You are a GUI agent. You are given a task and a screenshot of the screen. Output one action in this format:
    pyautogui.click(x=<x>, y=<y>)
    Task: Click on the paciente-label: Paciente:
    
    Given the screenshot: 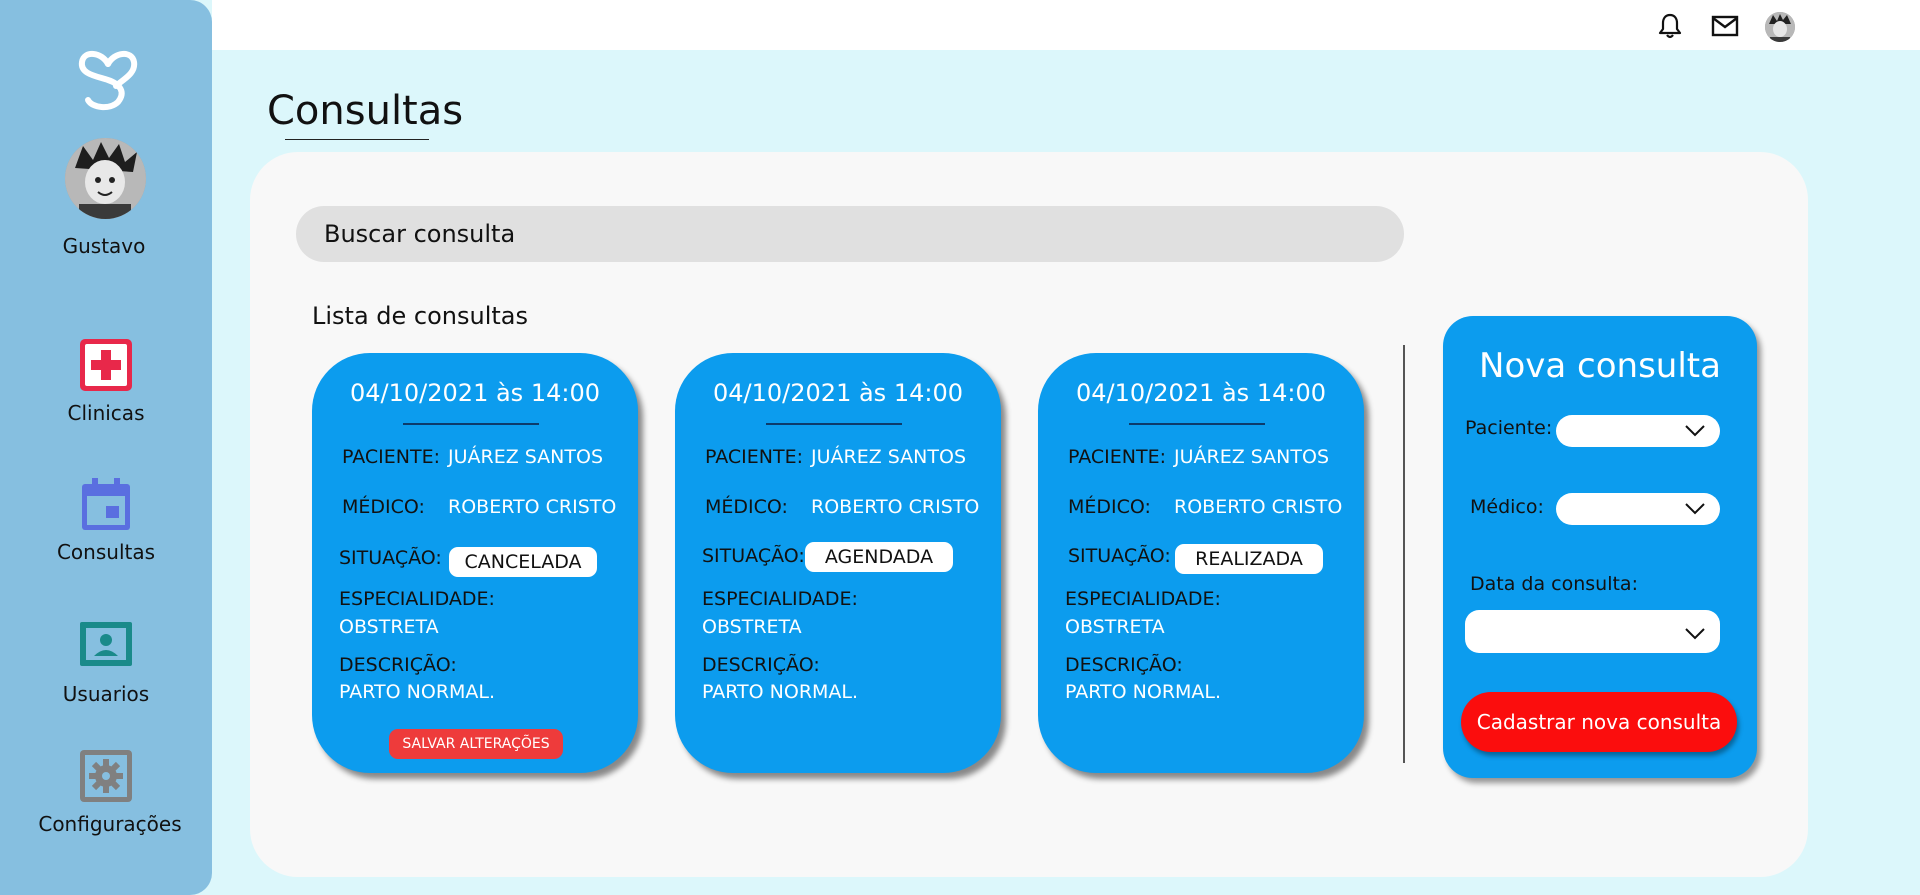 What is the action you would take?
    pyautogui.click(x=1509, y=428)
    